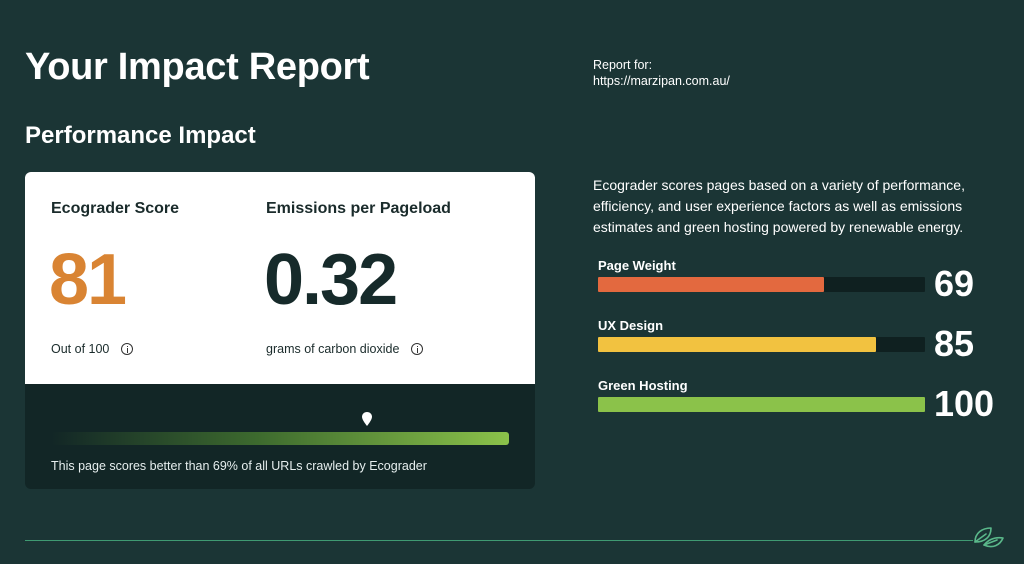 The width and height of the screenshot is (1024, 564). What do you see at coordinates (358, 208) in the screenshot?
I see `emissions-label: Emissions per Pageload` at bounding box center [358, 208].